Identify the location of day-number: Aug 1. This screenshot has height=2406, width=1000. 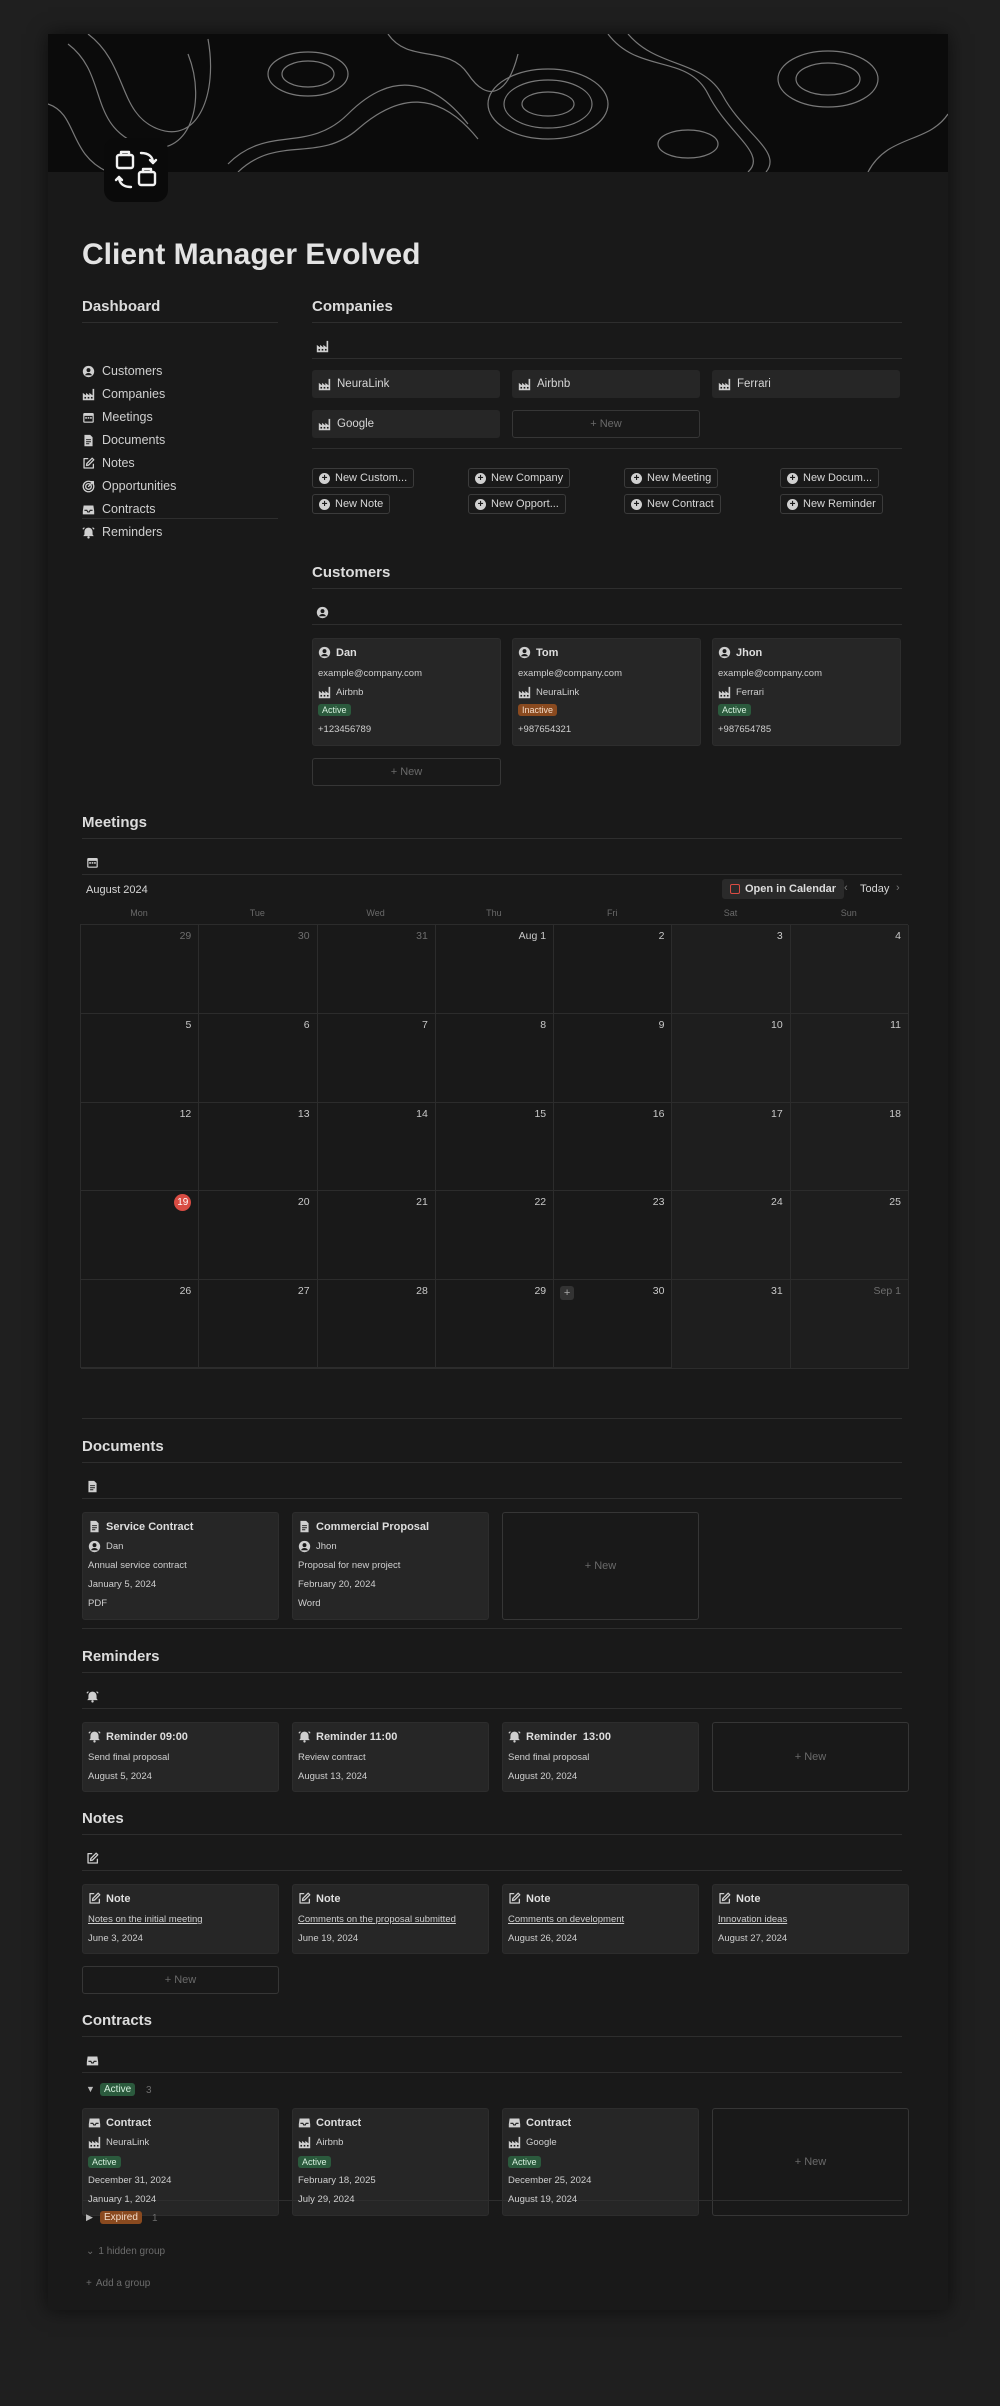
(532, 936).